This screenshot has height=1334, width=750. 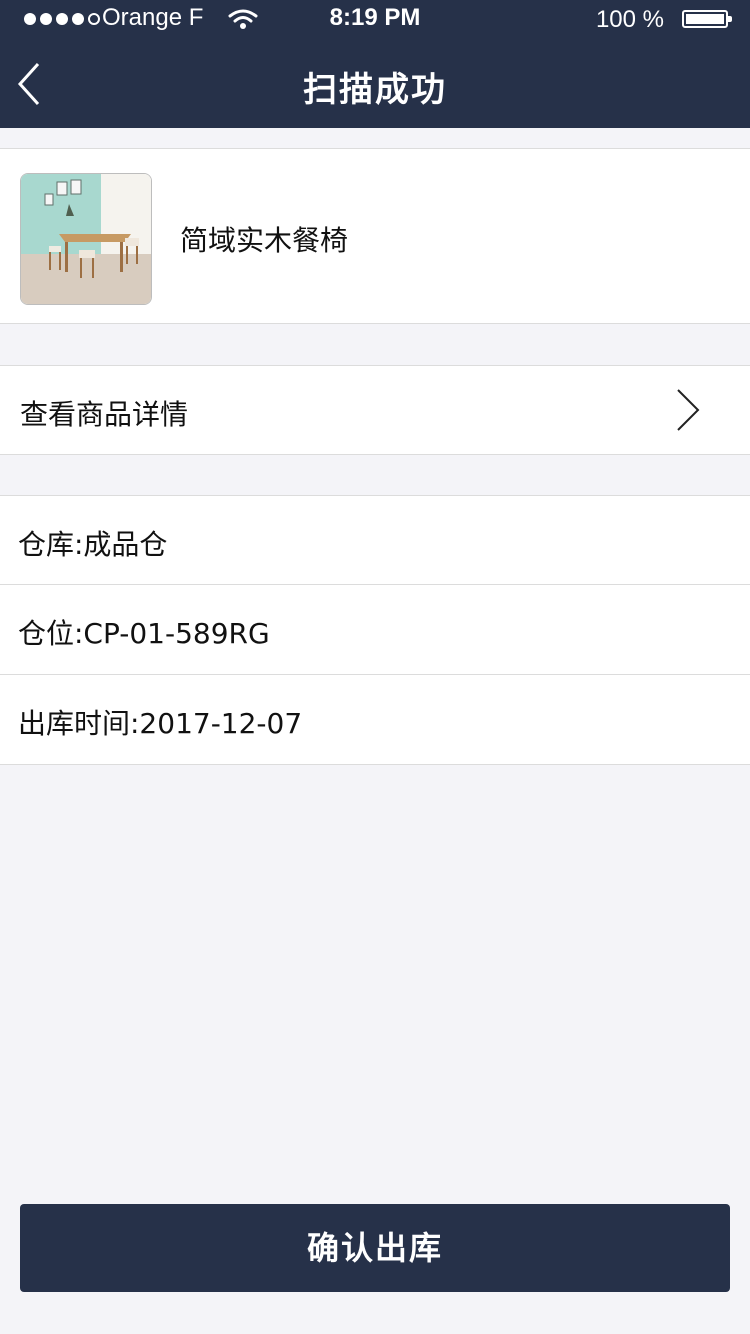 What do you see at coordinates (375, 630) in the screenshot?
I see `storage-location-row: 仓位:CP-01-589RG` at bounding box center [375, 630].